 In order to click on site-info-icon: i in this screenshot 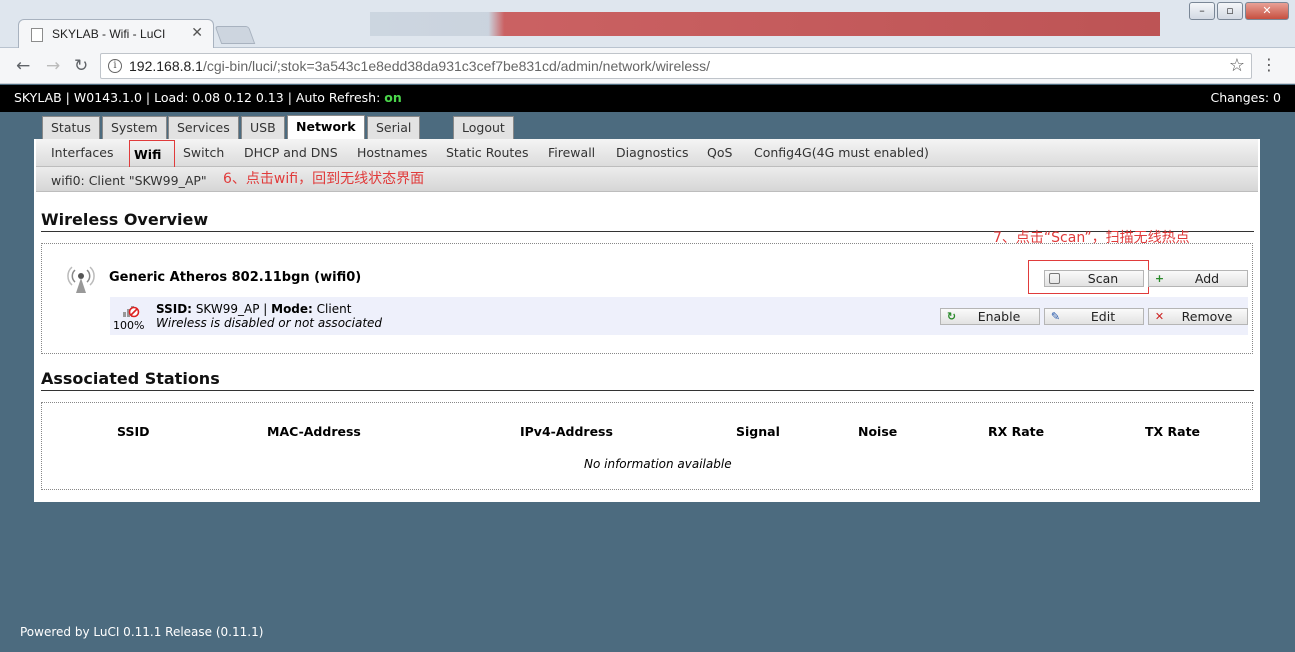, I will do `click(115, 66)`.